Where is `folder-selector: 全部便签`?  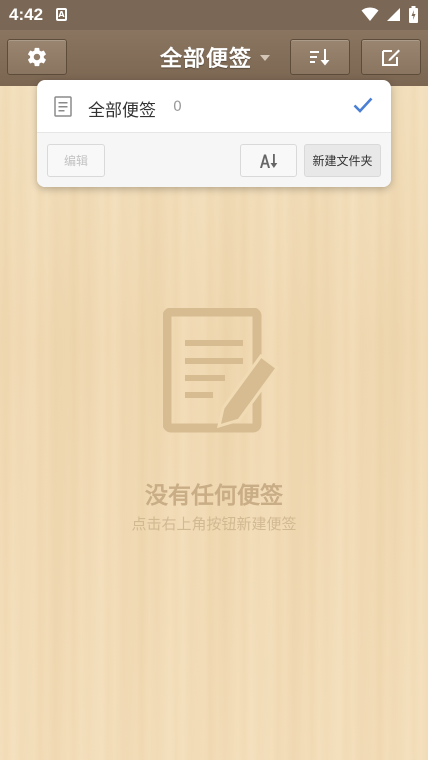 folder-selector: 全部便签 is located at coordinates (215, 57).